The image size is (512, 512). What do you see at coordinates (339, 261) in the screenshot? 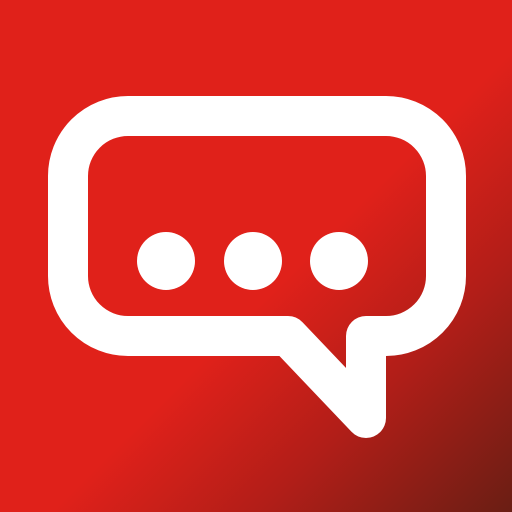
I see `ellipsis-dot-right` at bounding box center [339, 261].